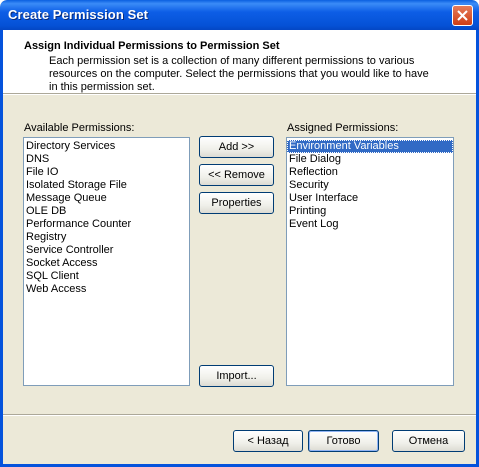 This screenshot has width=479, height=467. Describe the element at coordinates (236, 203) in the screenshot. I see `properties-button: Properties` at that location.